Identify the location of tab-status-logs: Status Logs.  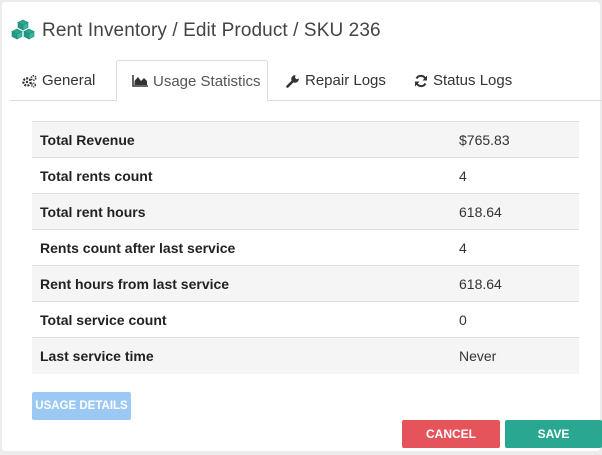
(463, 80).